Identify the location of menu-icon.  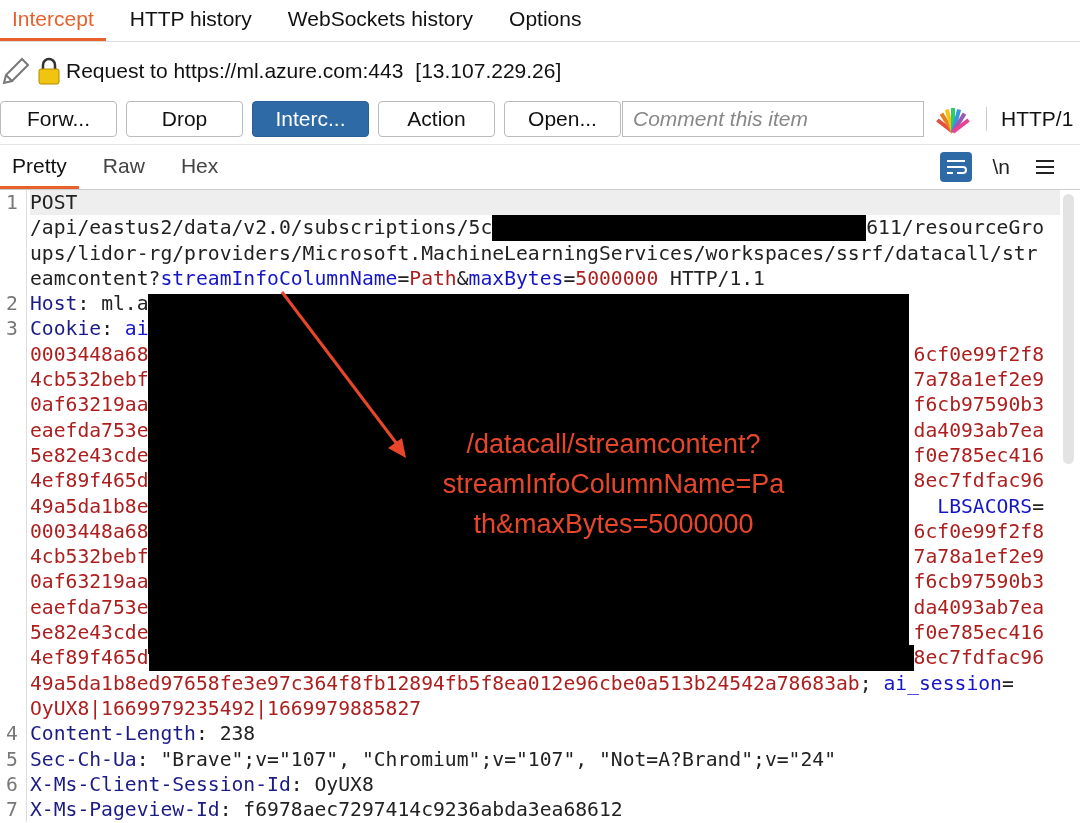
(1045, 167).